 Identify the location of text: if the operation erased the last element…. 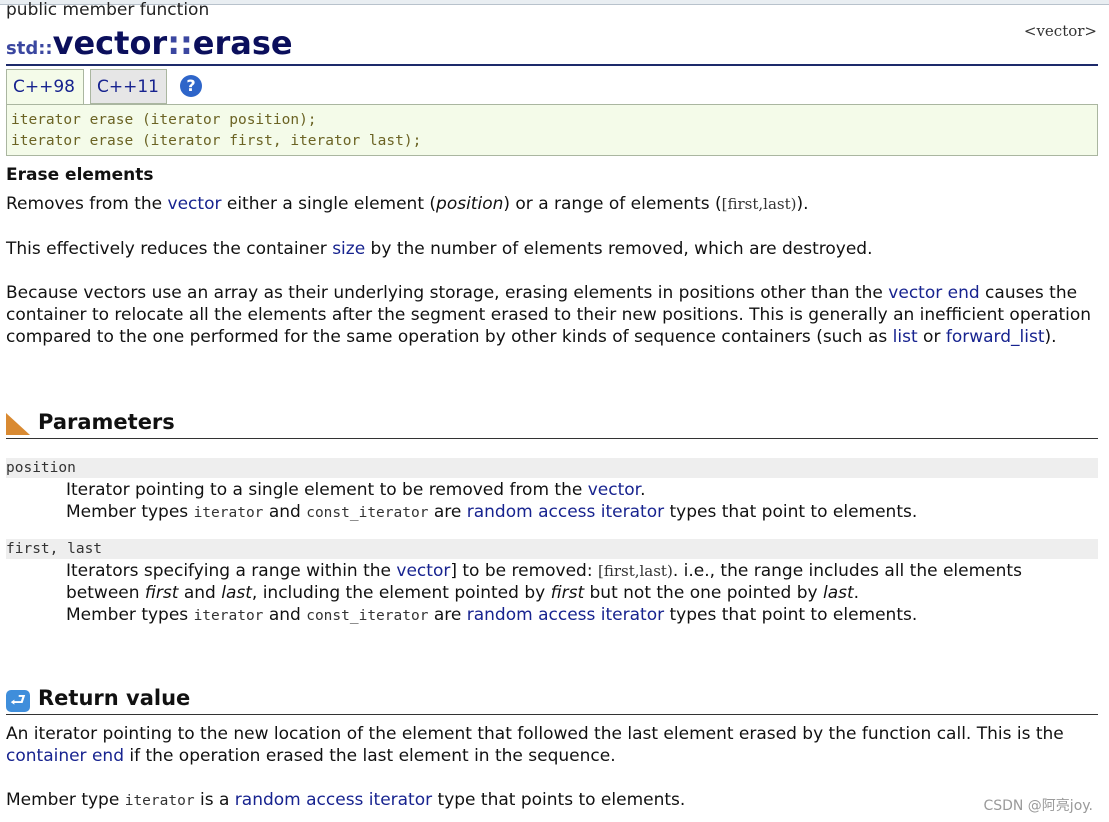
(369, 756).